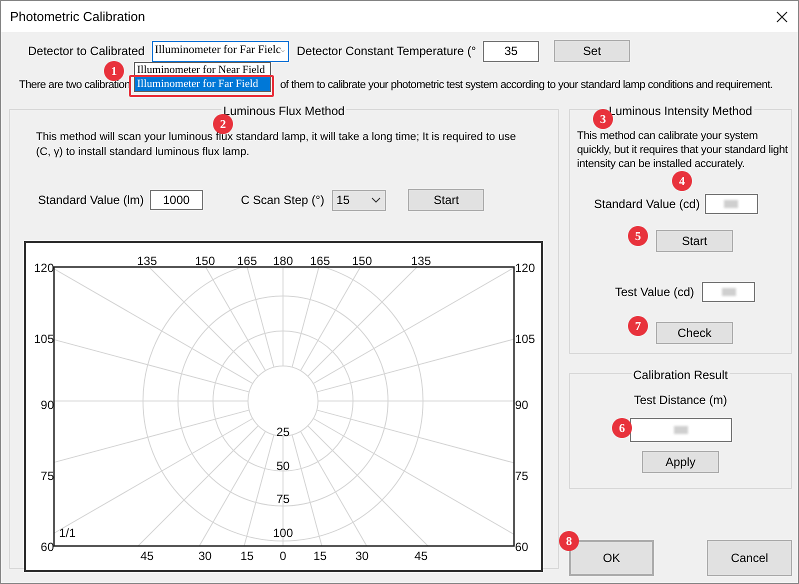 The width and height of the screenshot is (799, 584). I want to click on close-icon, so click(782, 16).